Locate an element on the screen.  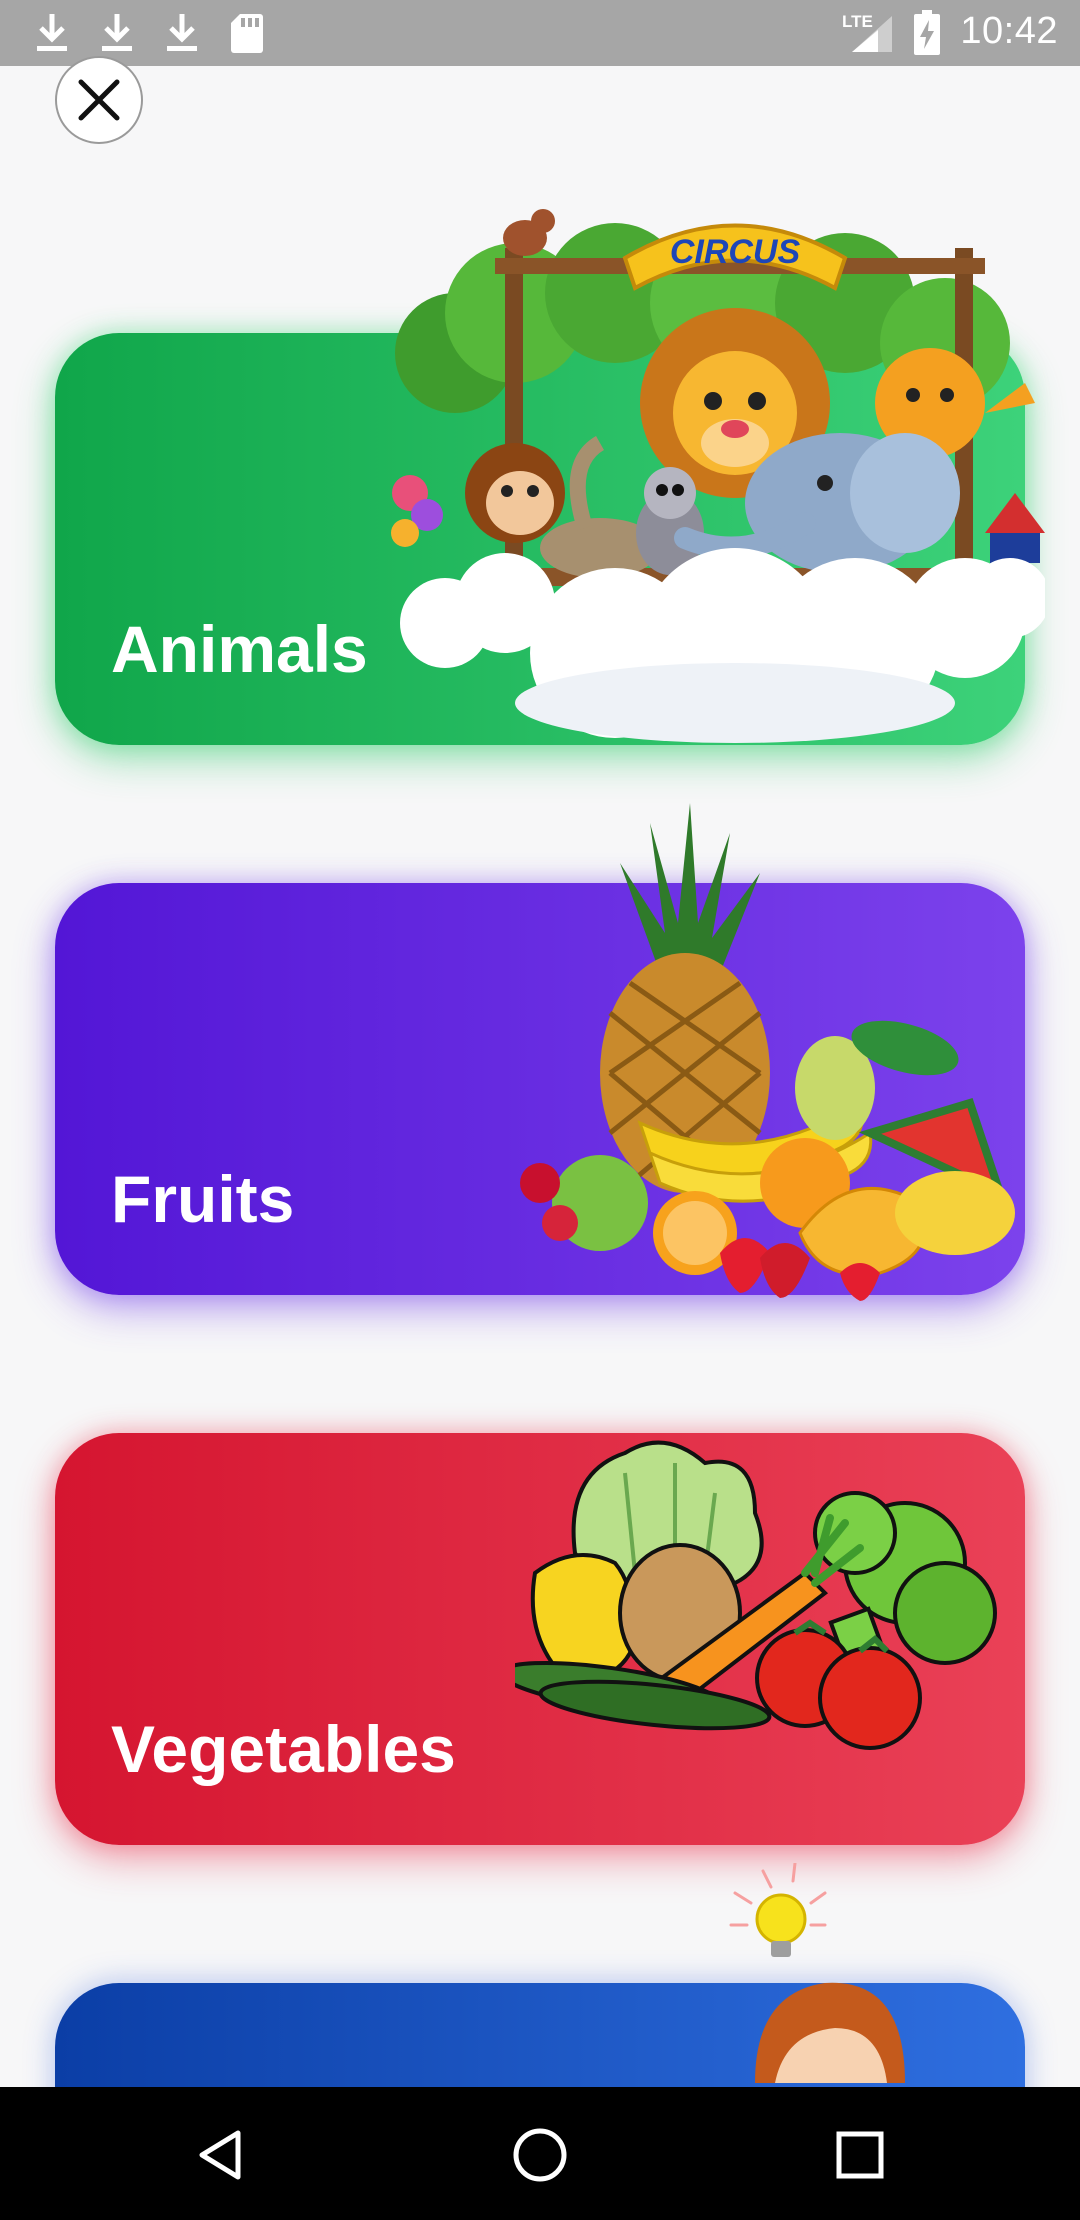
recents-button is located at coordinates (860, 2155).